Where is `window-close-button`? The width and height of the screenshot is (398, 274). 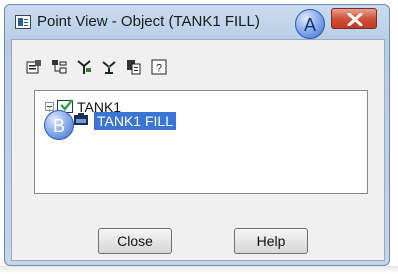 window-close-button is located at coordinates (354, 18).